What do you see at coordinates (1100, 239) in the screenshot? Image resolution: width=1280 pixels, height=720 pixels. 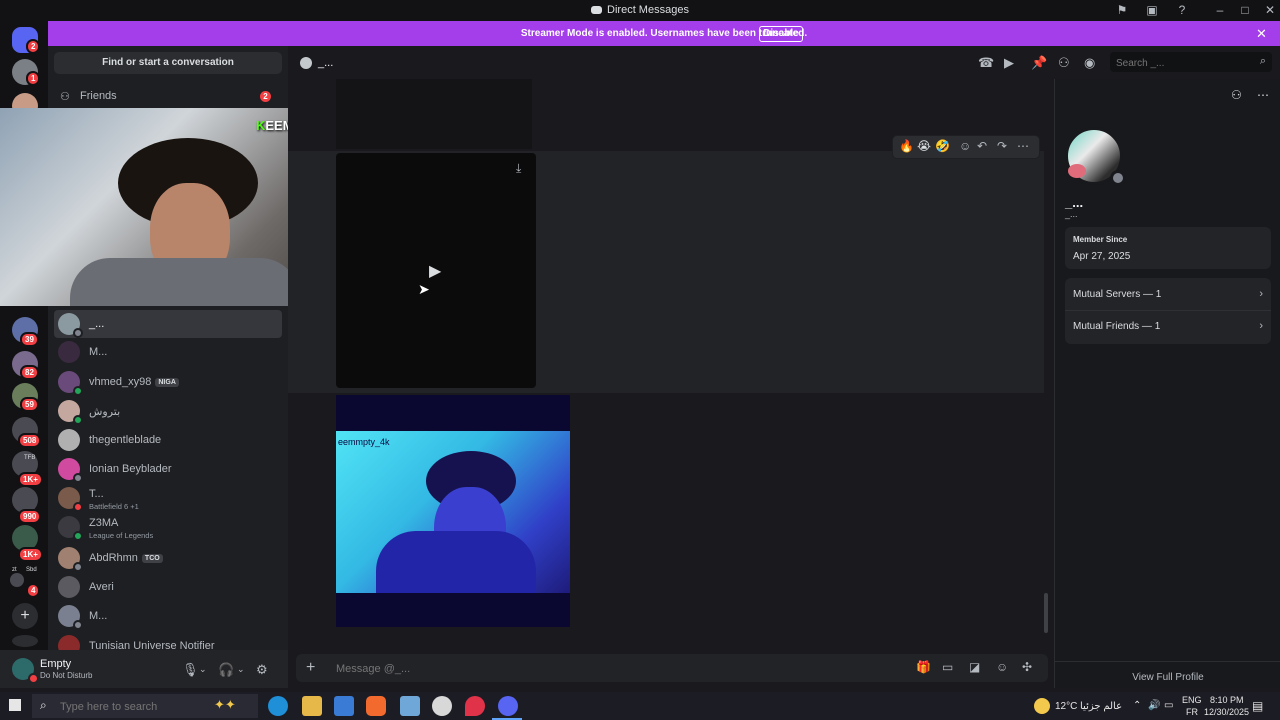 I see `member-since-label: Member Since` at bounding box center [1100, 239].